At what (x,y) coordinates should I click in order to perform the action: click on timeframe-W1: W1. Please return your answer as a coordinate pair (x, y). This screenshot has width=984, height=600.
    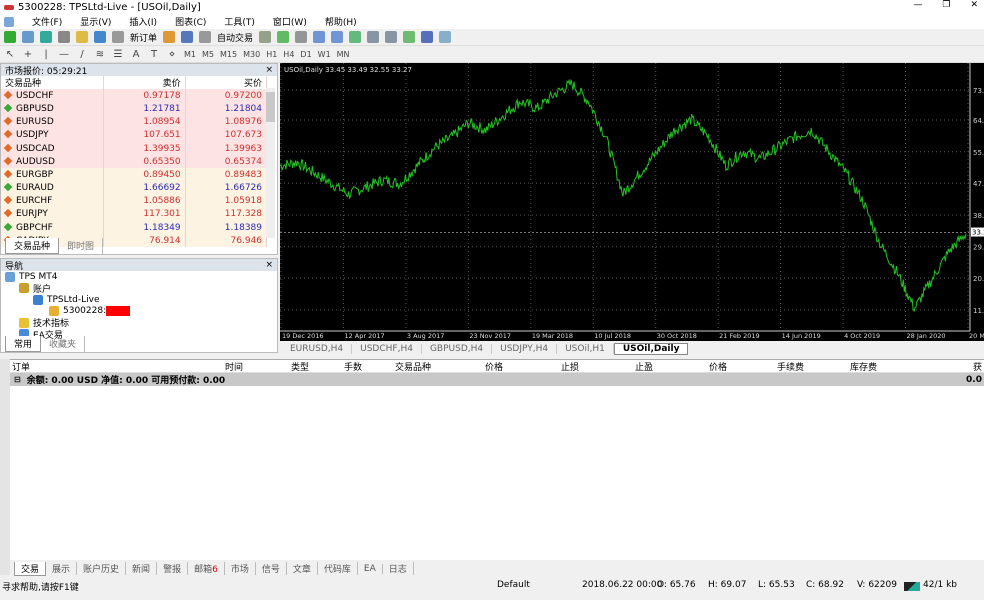
    Looking at the image, I should click on (324, 54).